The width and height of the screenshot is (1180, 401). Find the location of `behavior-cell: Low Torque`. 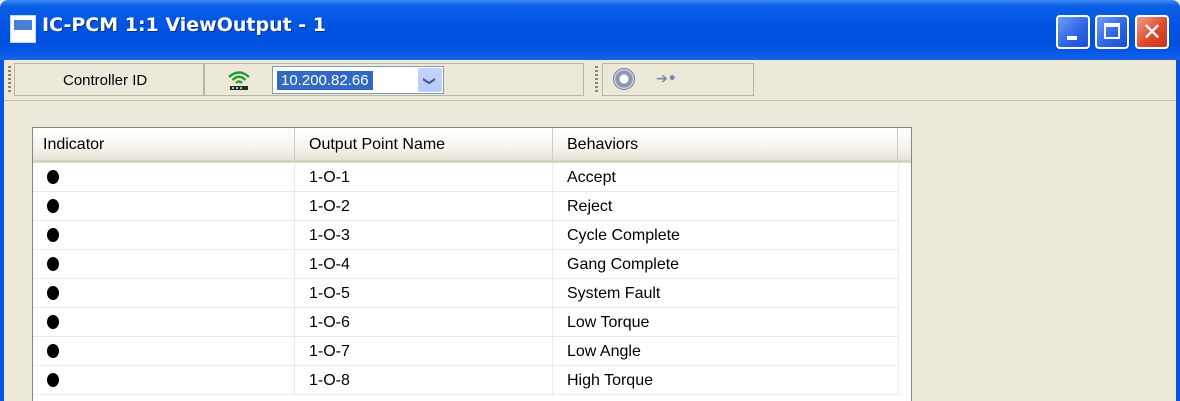

behavior-cell: Low Torque is located at coordinates (726, 322).